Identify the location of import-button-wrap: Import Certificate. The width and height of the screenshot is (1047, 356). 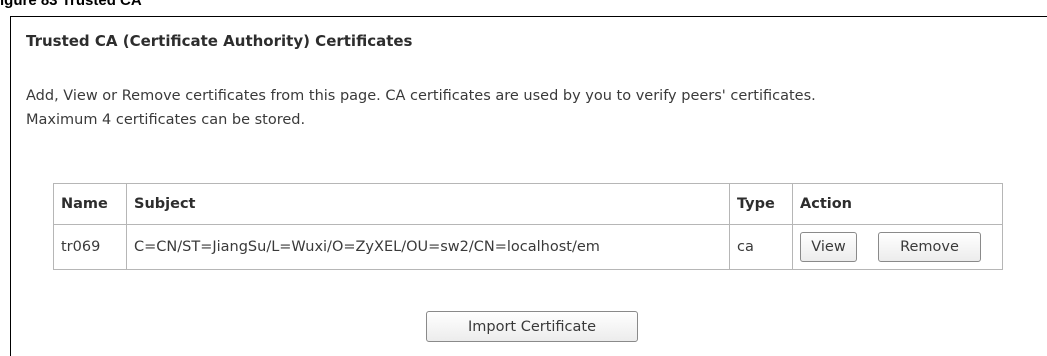
(532, 326).